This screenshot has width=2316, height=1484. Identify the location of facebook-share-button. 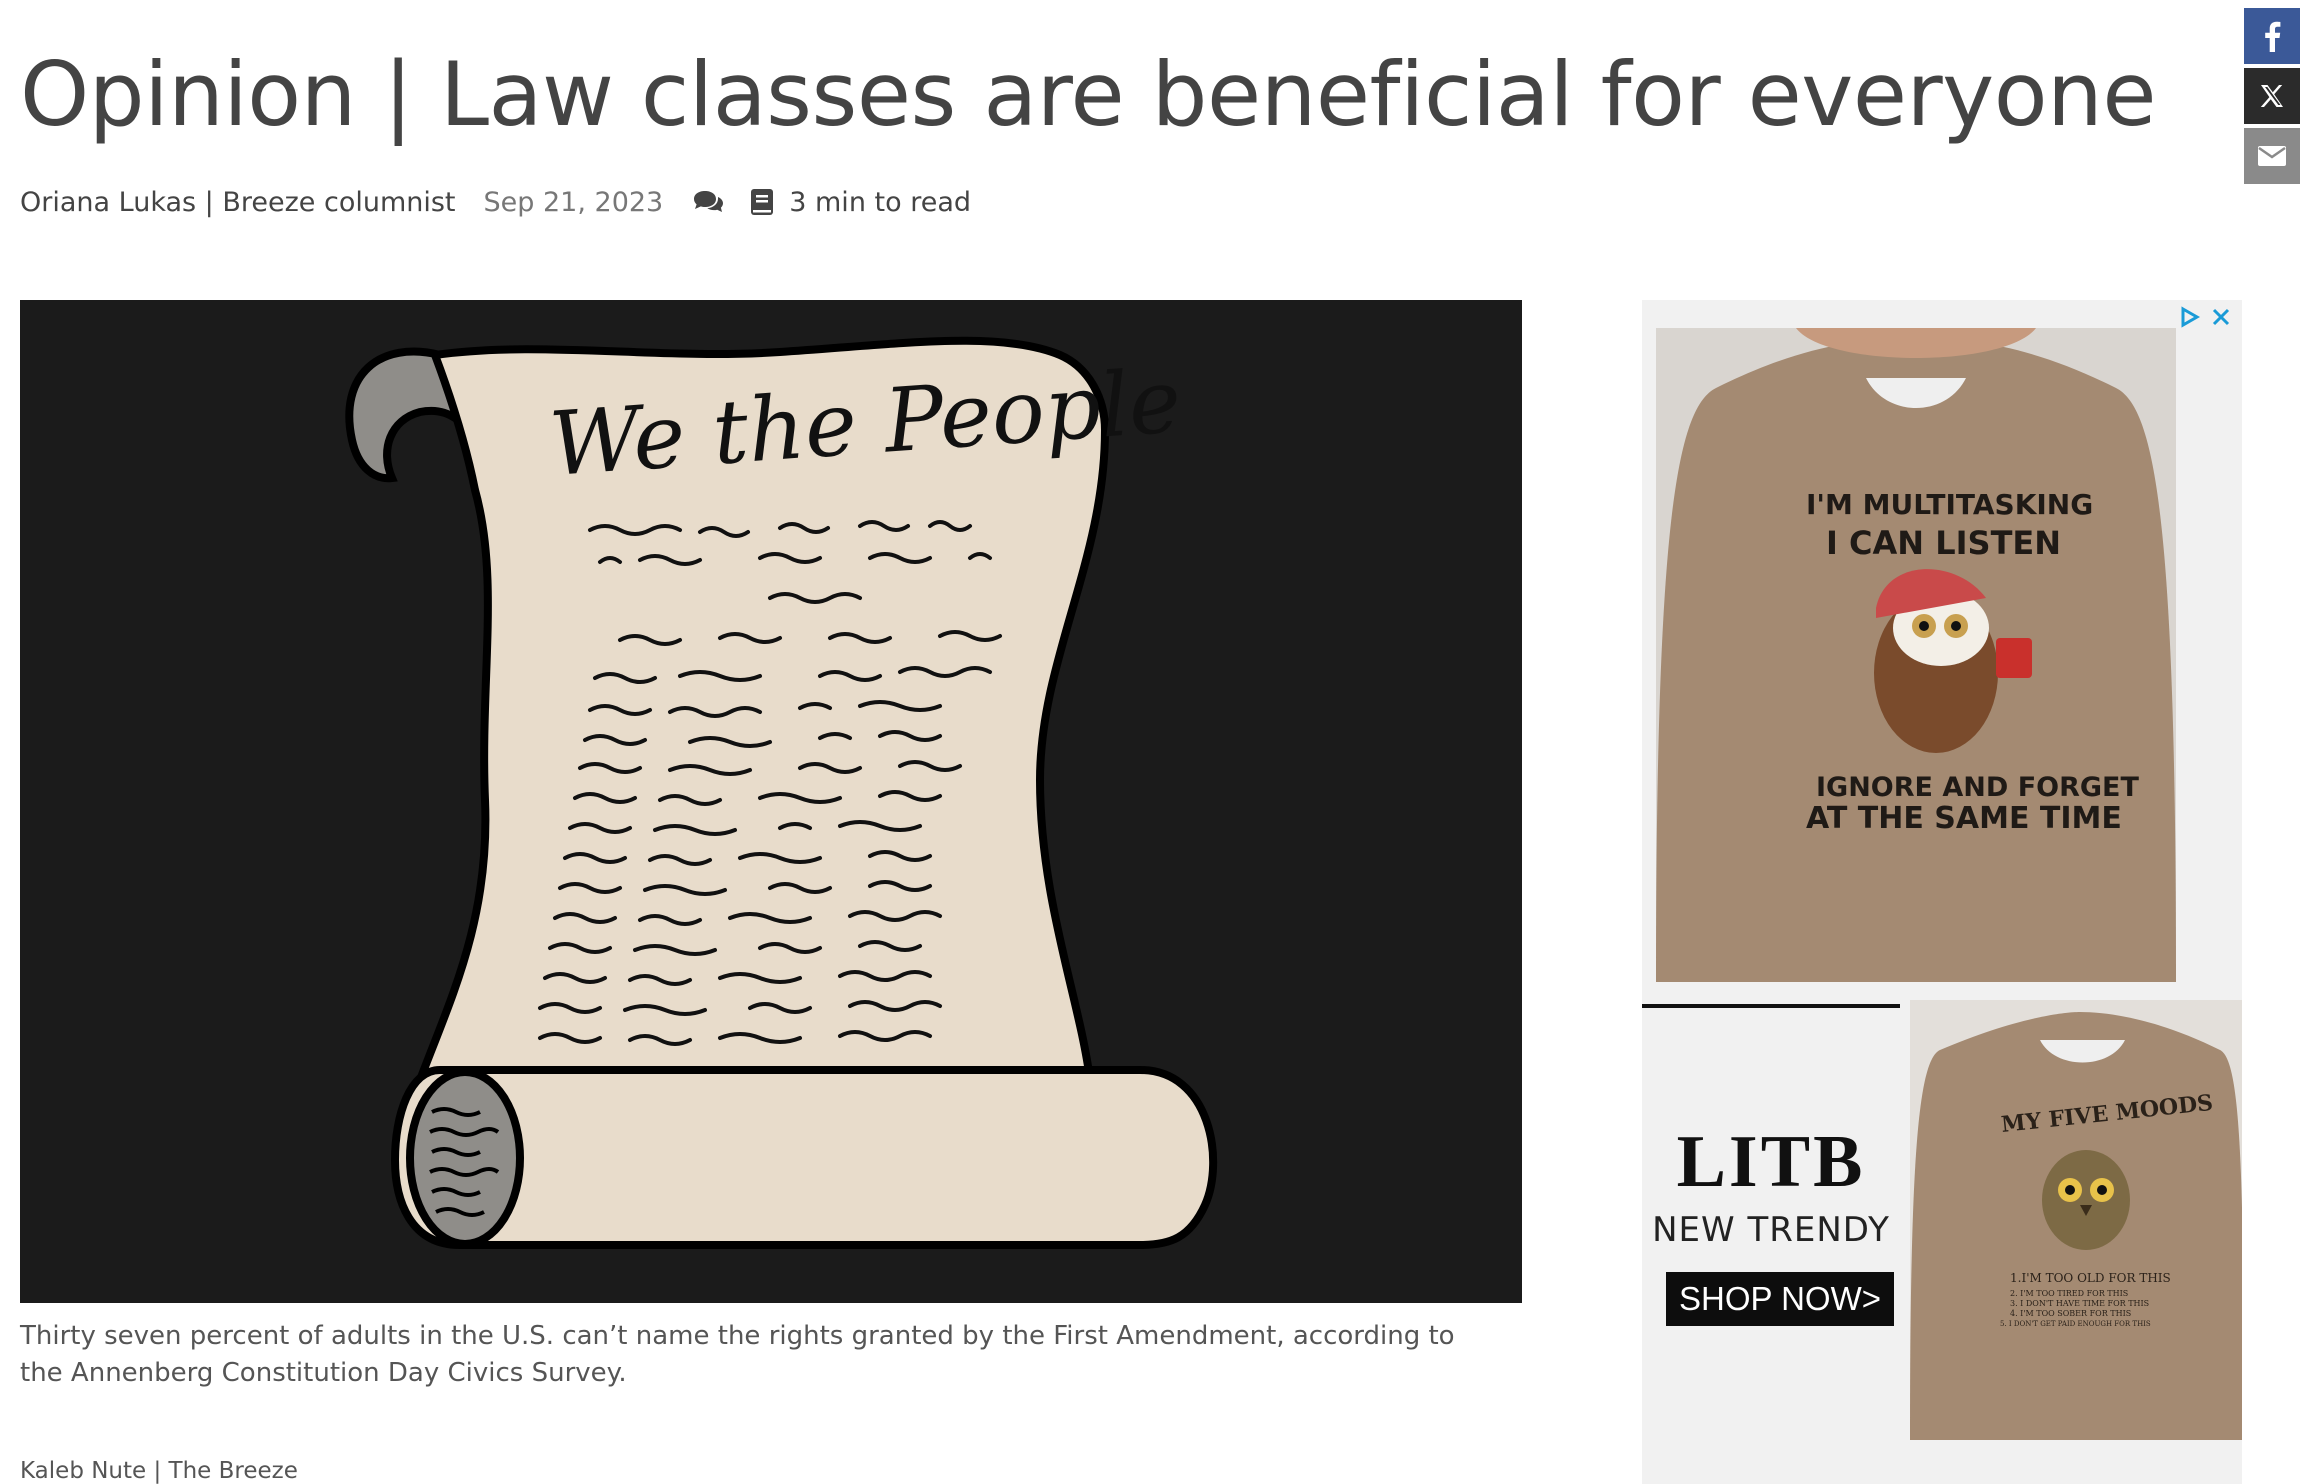
(2272, 36).